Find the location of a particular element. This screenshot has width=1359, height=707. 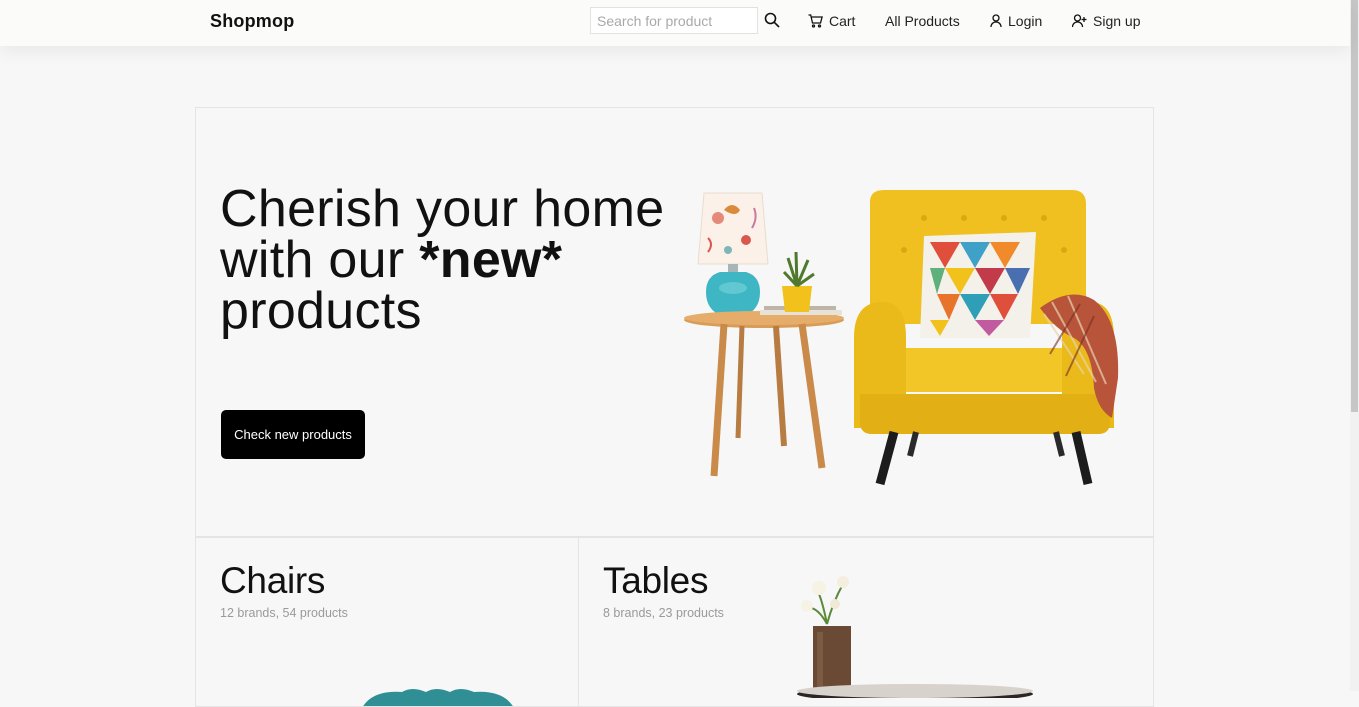

user-icon is located at coordinates (996, 21).